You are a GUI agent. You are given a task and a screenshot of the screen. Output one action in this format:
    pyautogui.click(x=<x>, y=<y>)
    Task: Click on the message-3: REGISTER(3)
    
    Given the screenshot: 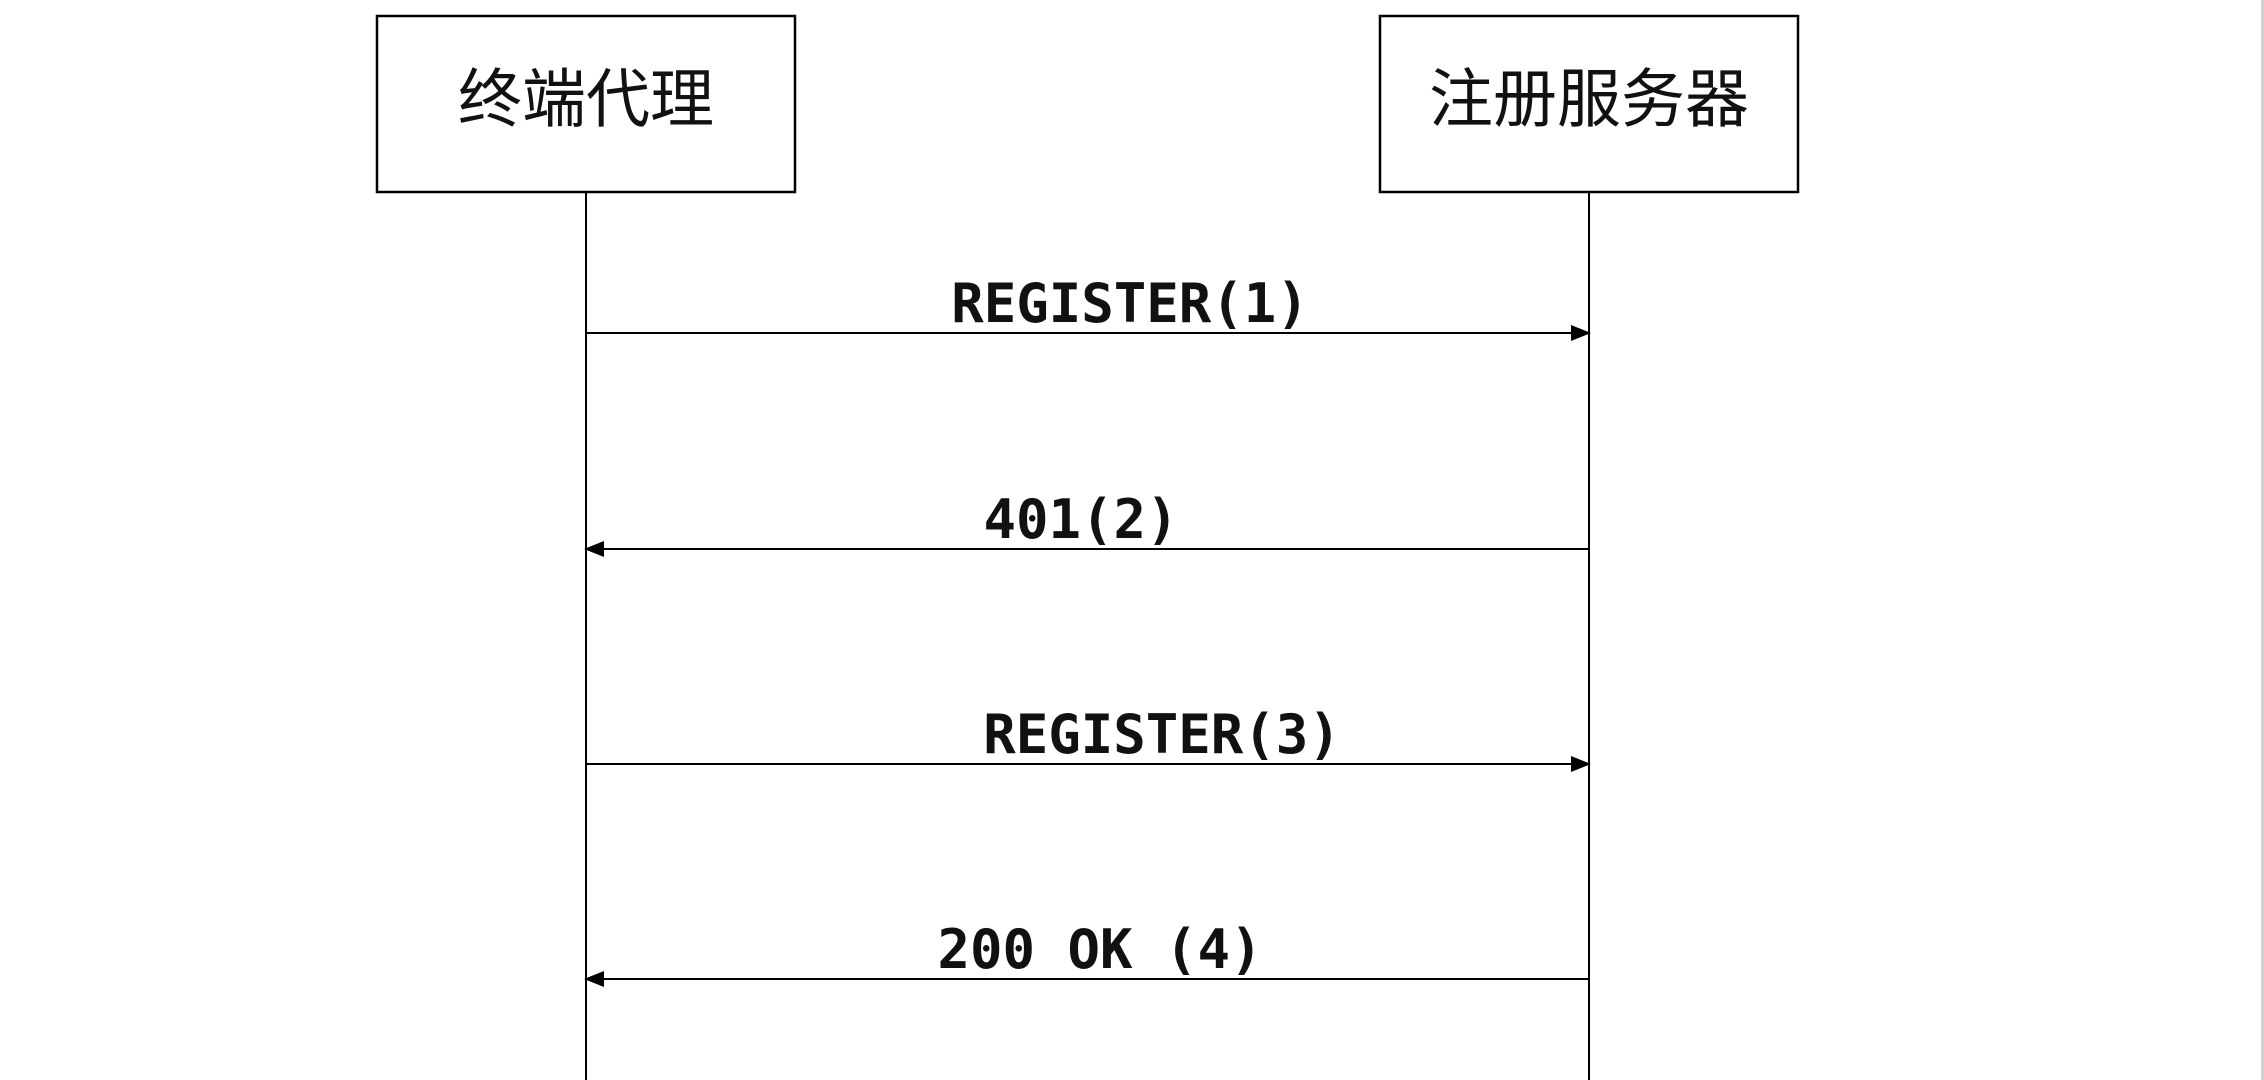 What is the action you would take?
    pyautogui.click(x=1088, y=737)
    